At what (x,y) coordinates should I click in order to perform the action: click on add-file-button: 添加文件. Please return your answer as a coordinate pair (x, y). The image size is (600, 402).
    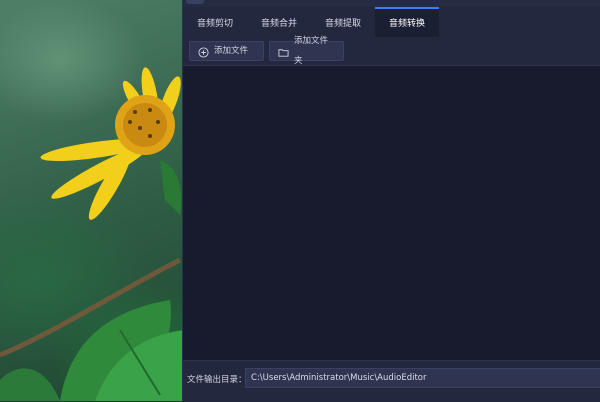
    Looking at the image, I should click on (226, 51).